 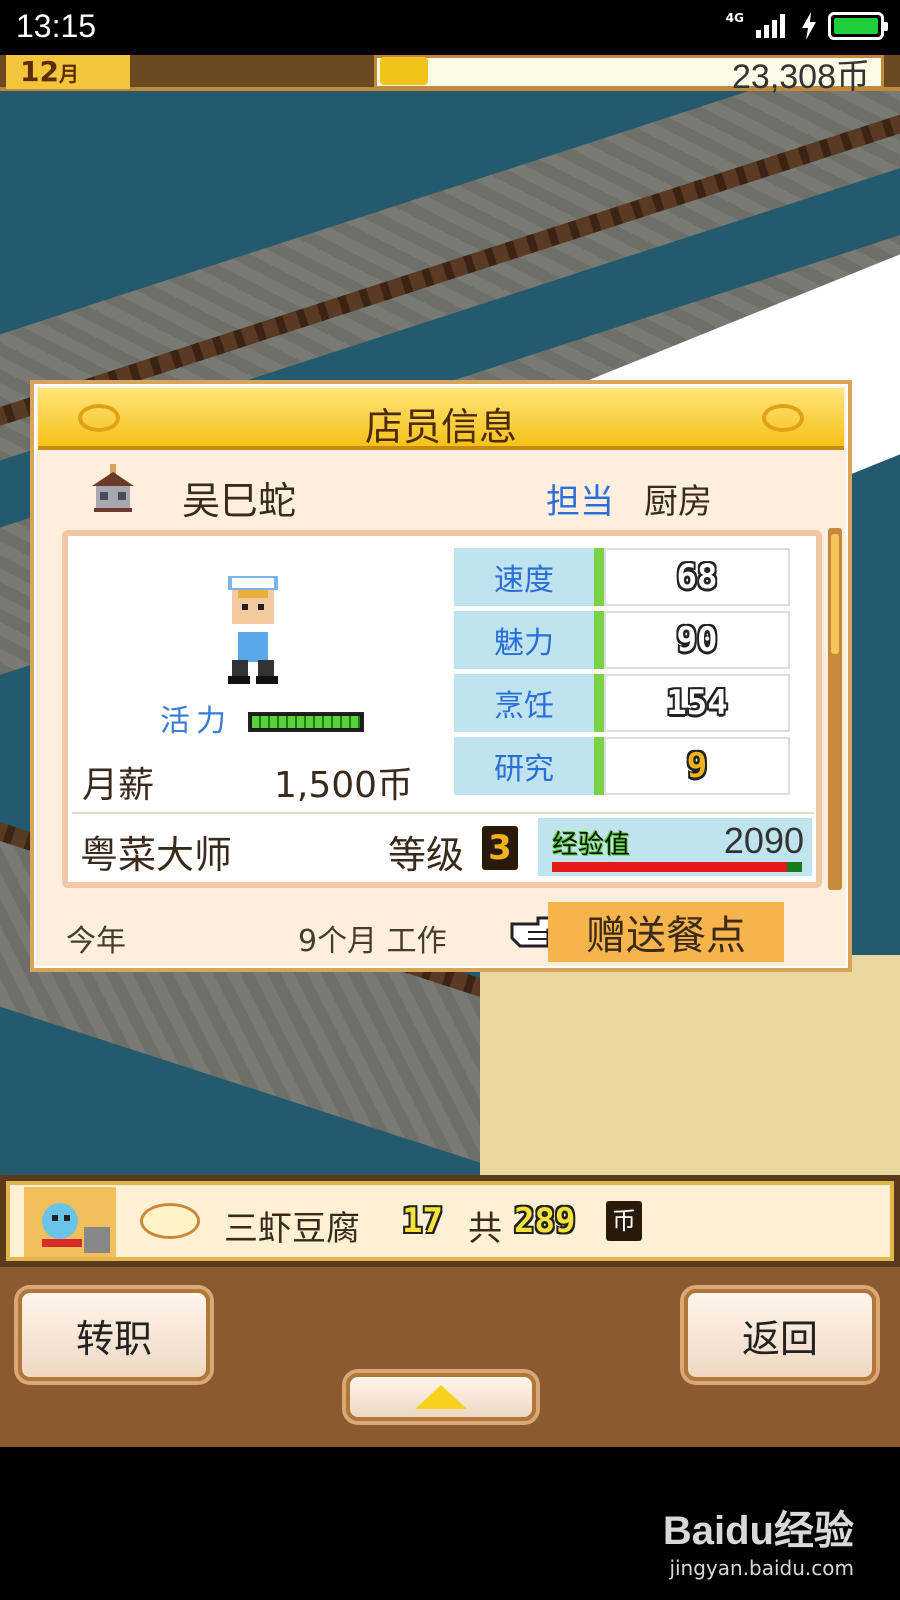 What do you see at coordinates (39, 71) in the screenshot?
I see `month-number: 12` at bounding box center [39, 71].